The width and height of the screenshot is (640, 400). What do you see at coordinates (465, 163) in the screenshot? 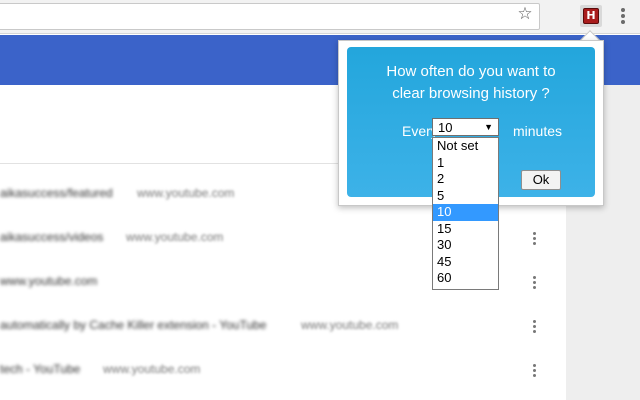
I see `interval-option: 1` at bounding box center [465, 163].